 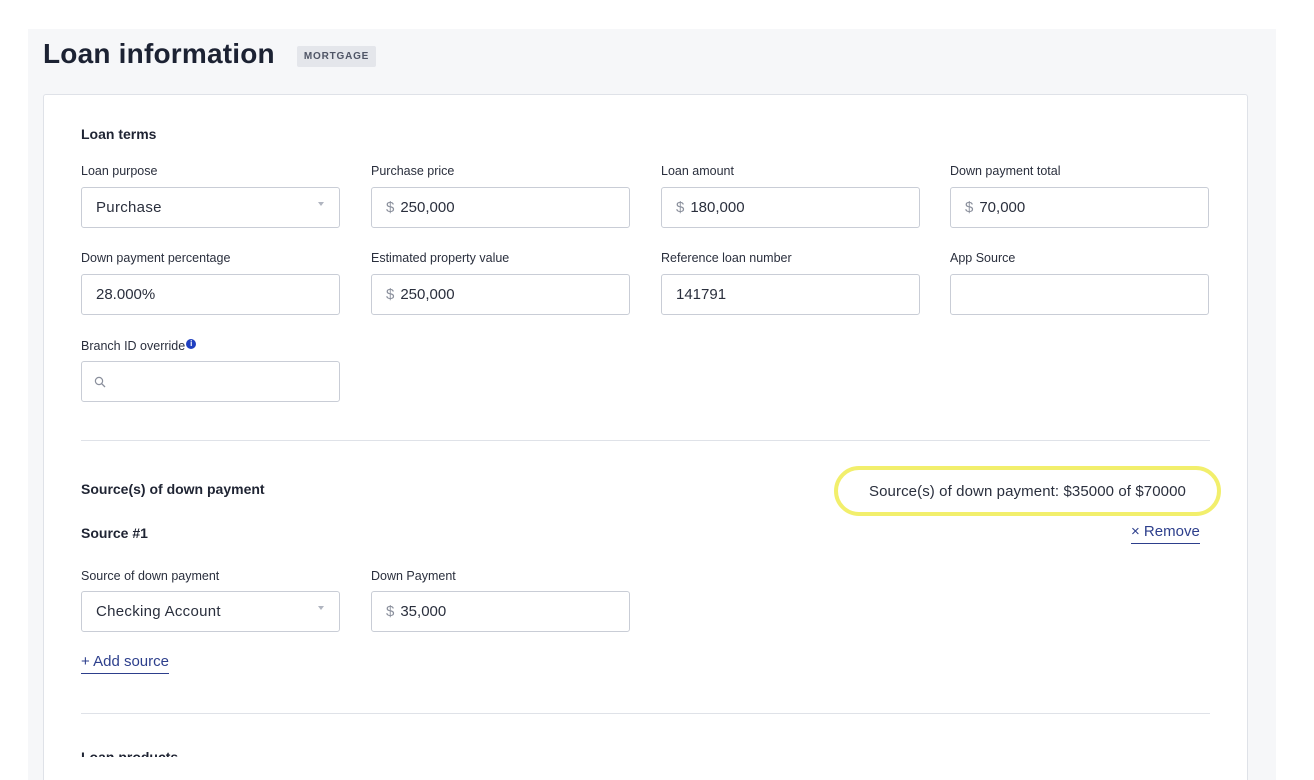 What do you see at coordinates (119, 134) in the screenshot?
I see `loan-terms-heading: Loan terms` at bounding box center [119, 134].